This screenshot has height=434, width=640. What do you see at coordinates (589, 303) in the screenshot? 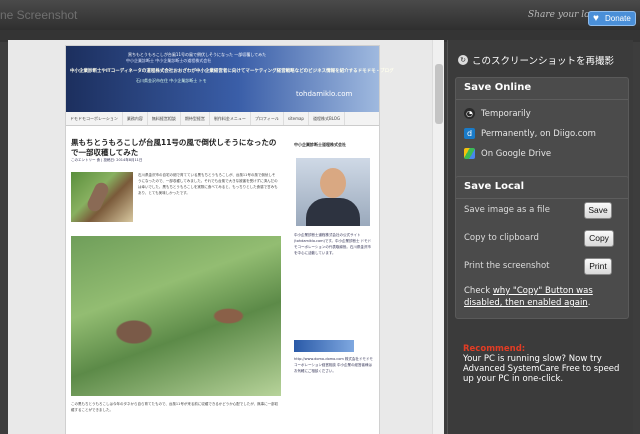
I see `copy-help-suffix: .` at bounding box center [589, 303].